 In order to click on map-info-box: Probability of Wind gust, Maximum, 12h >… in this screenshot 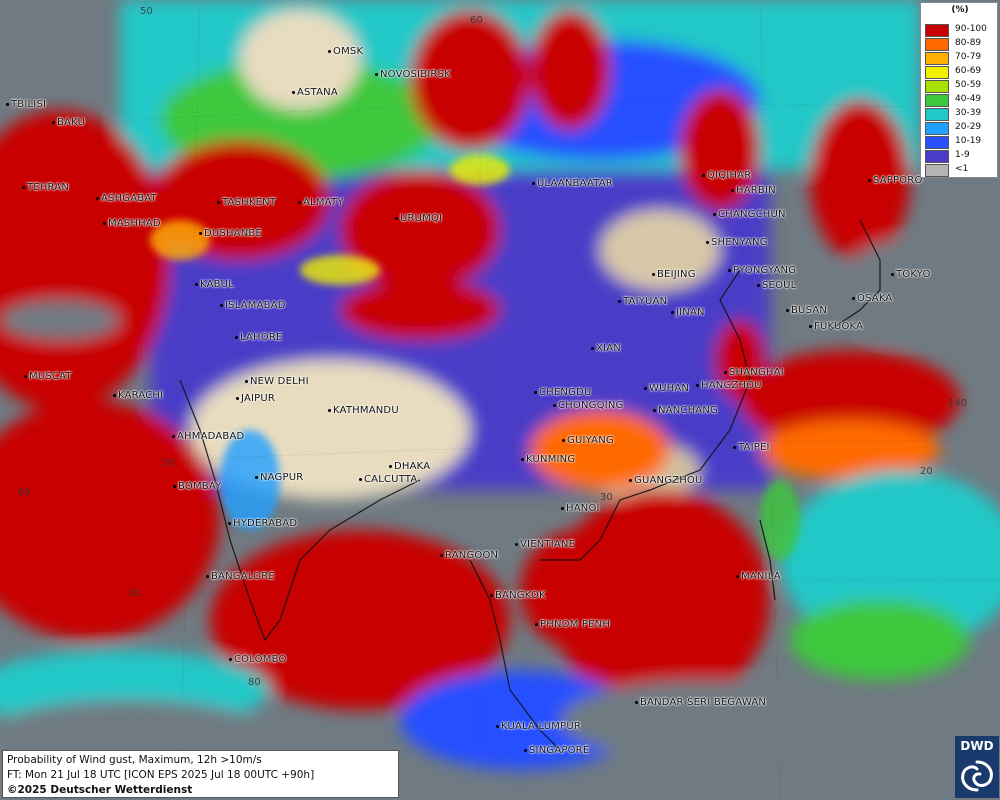, I will do `click(200, 774)`.